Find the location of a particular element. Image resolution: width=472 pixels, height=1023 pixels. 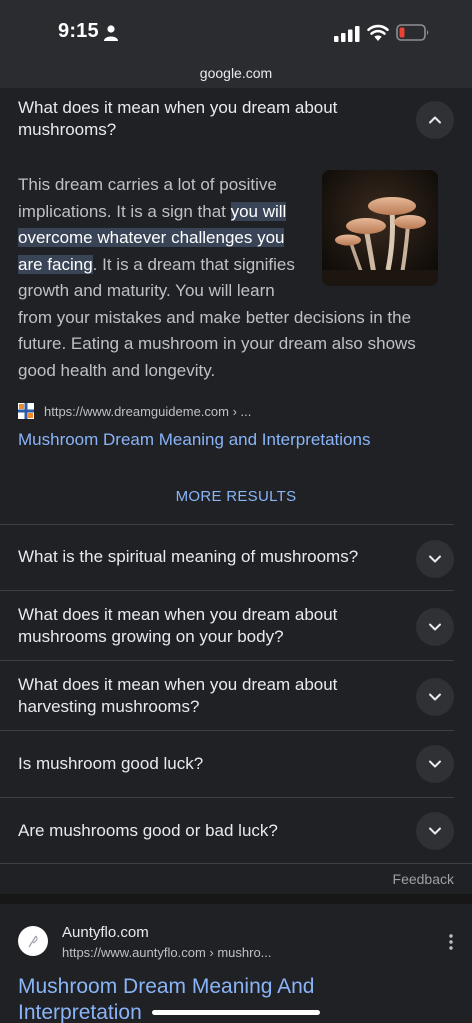

person-icon is located at coordinates (111, 33).